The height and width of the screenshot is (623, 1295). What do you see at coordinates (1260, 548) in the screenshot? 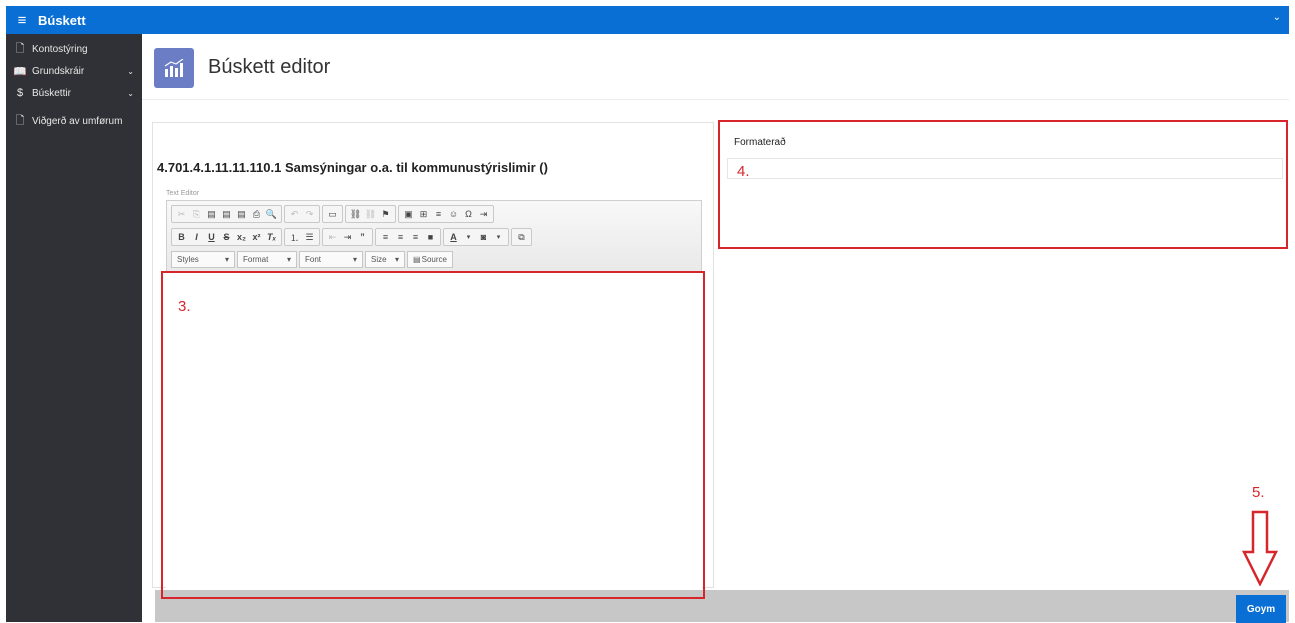
I see `annotation-arrow-down-icon` at bounding box center [1260, 548].